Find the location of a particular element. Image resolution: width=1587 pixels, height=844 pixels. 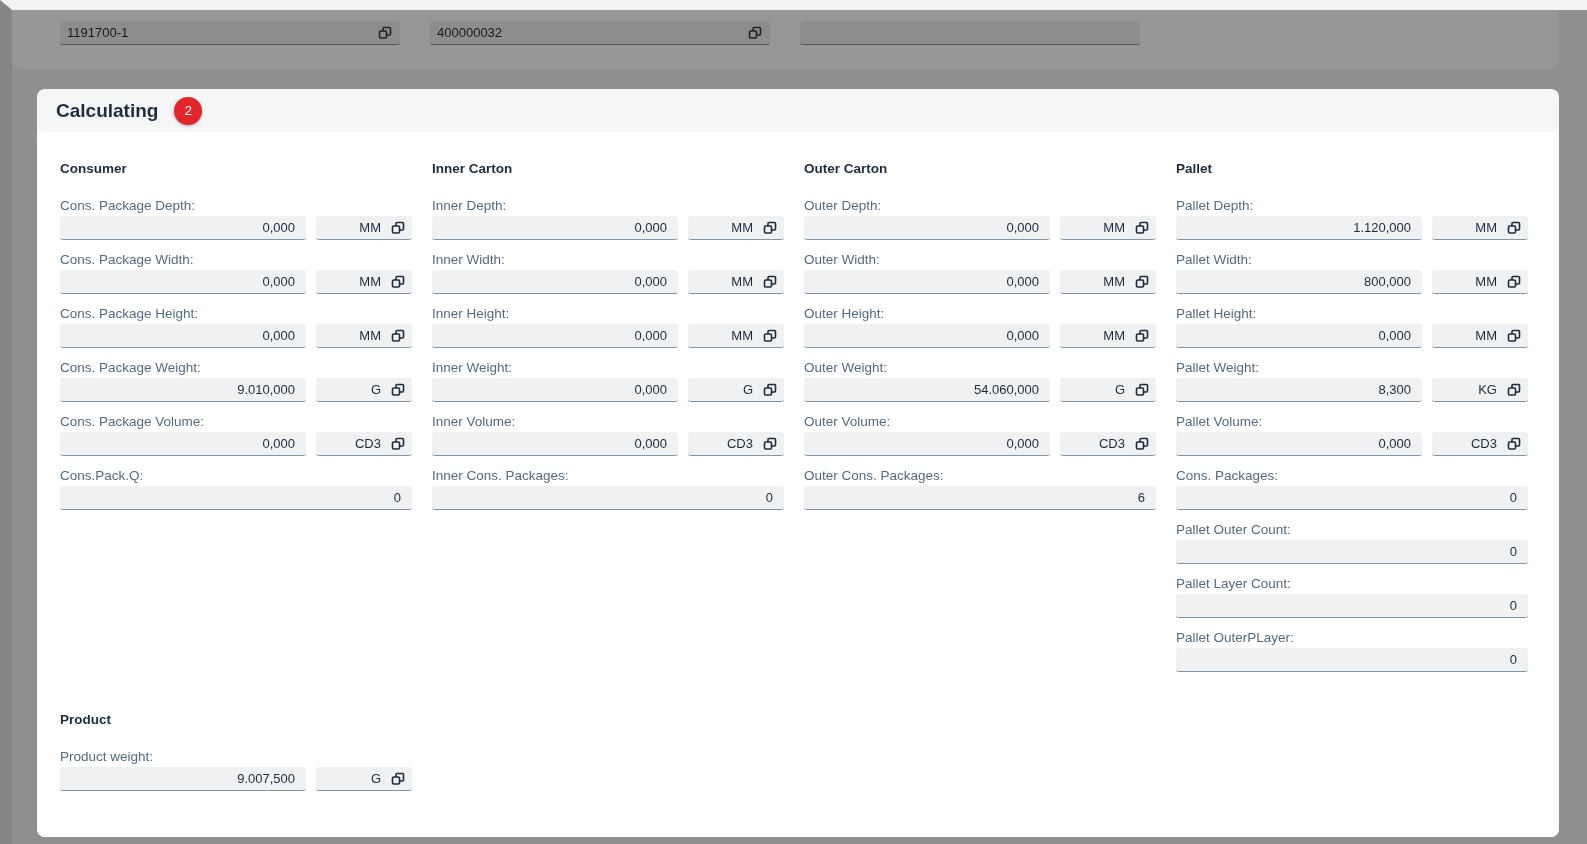

input-field: 400000032 is located at coordinates (600, 33).